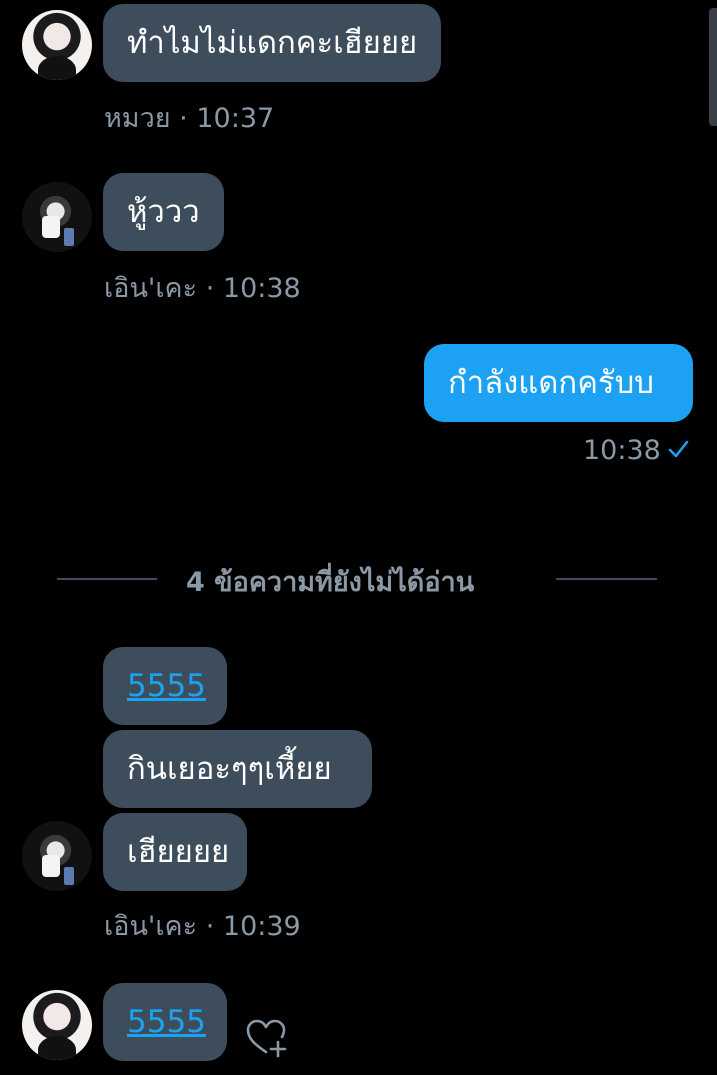 This screenshot has width=717, height=1075. I want to click on message-text: ทำไมไม่แดกคะเฮียยย, so click(272, 43).